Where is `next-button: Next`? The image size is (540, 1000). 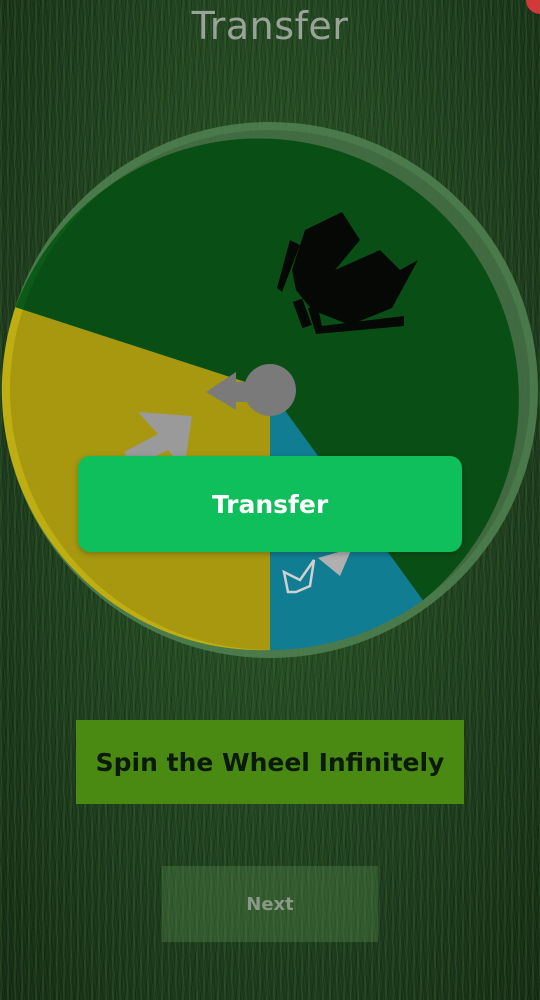
next-button: Next is located at coordinates (270, 904).